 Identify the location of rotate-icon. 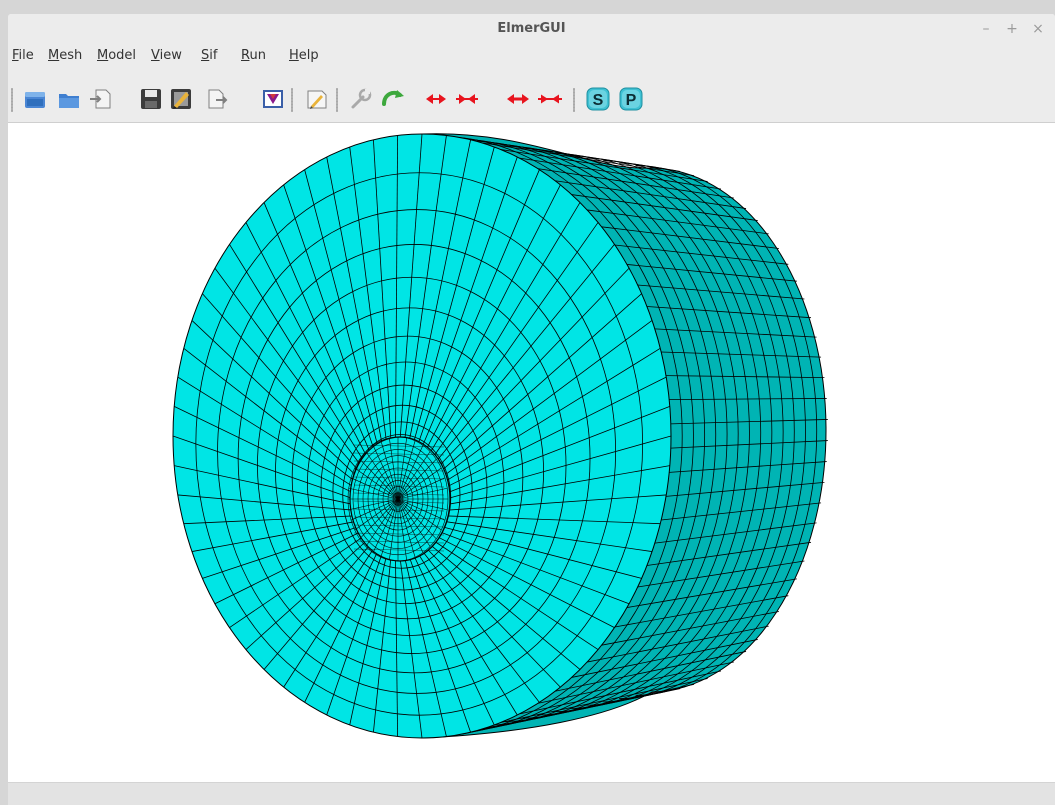
(393, 99).